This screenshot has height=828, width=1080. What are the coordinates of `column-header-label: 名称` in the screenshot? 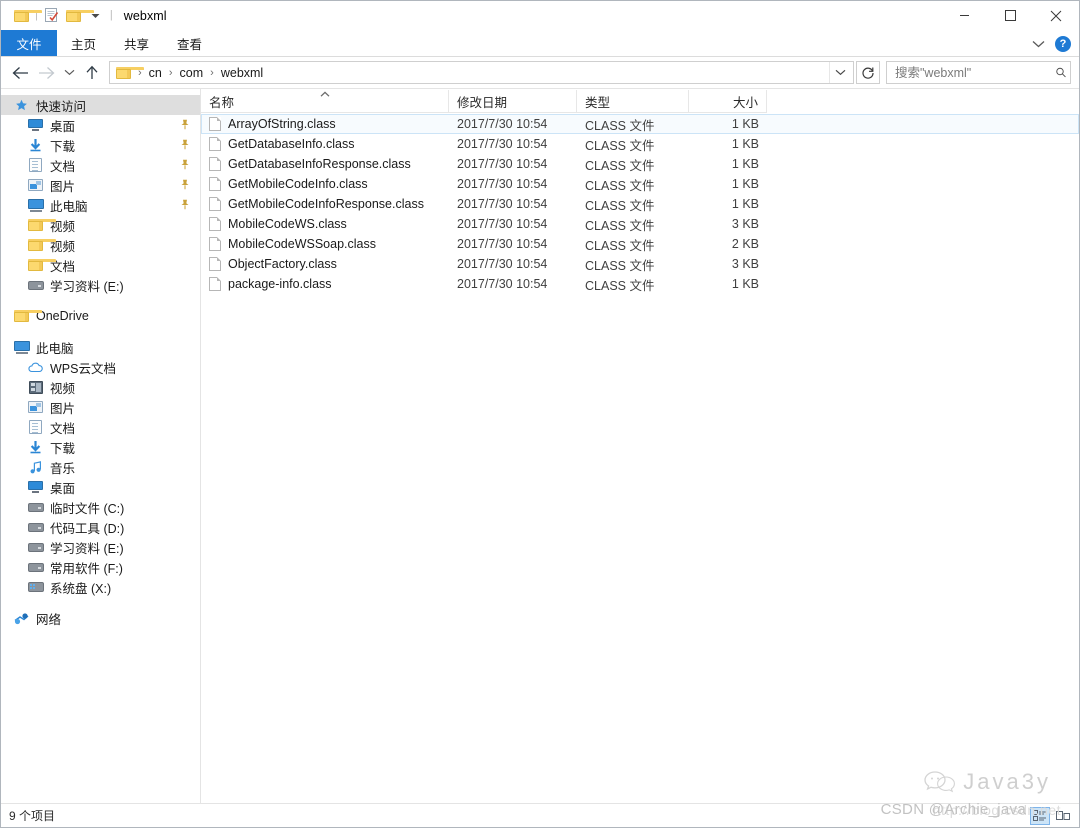 It's located at (222, 102).